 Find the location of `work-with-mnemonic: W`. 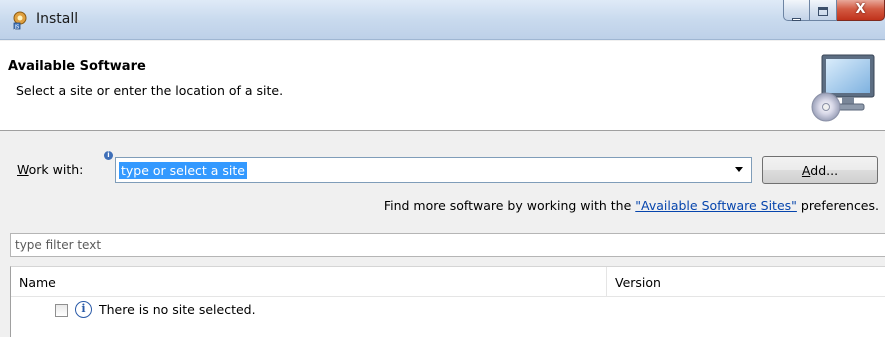

work-with-mnemonic: W is located at coordinates (23, 169).